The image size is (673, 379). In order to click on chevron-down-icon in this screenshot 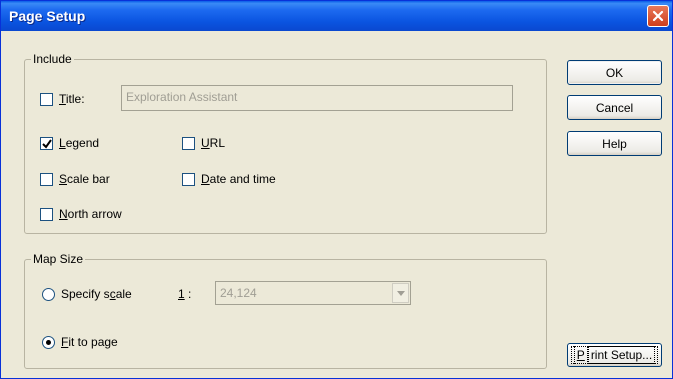, I will do `click(400, 293)`.